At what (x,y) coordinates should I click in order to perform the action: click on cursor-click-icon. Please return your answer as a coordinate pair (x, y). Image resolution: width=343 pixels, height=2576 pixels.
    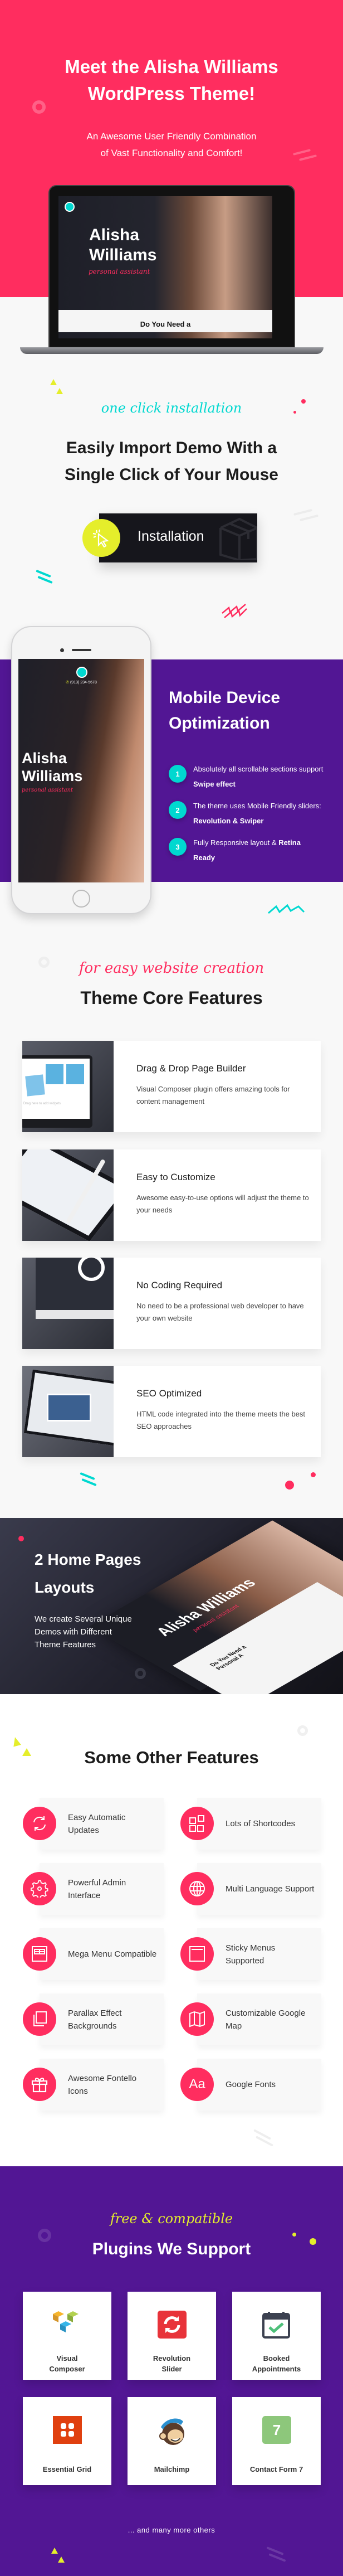
    Looking at the image, I should click on (101, 538).